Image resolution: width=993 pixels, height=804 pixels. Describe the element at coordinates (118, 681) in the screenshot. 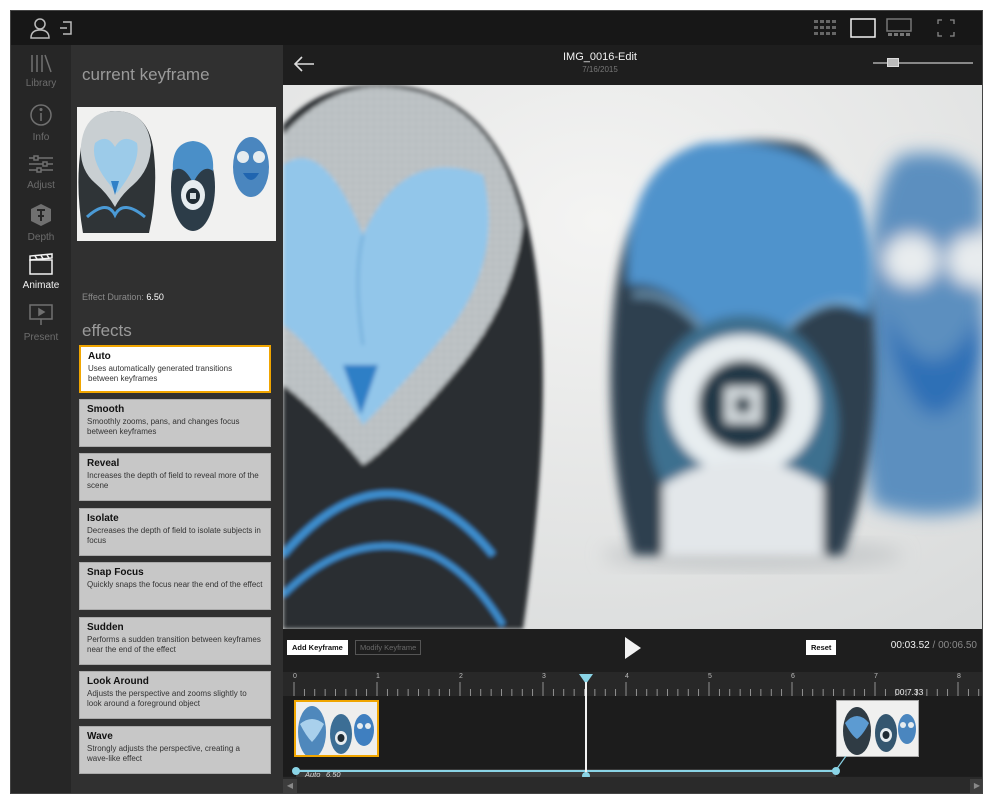

I see `effect-name: Look Around` at that location.